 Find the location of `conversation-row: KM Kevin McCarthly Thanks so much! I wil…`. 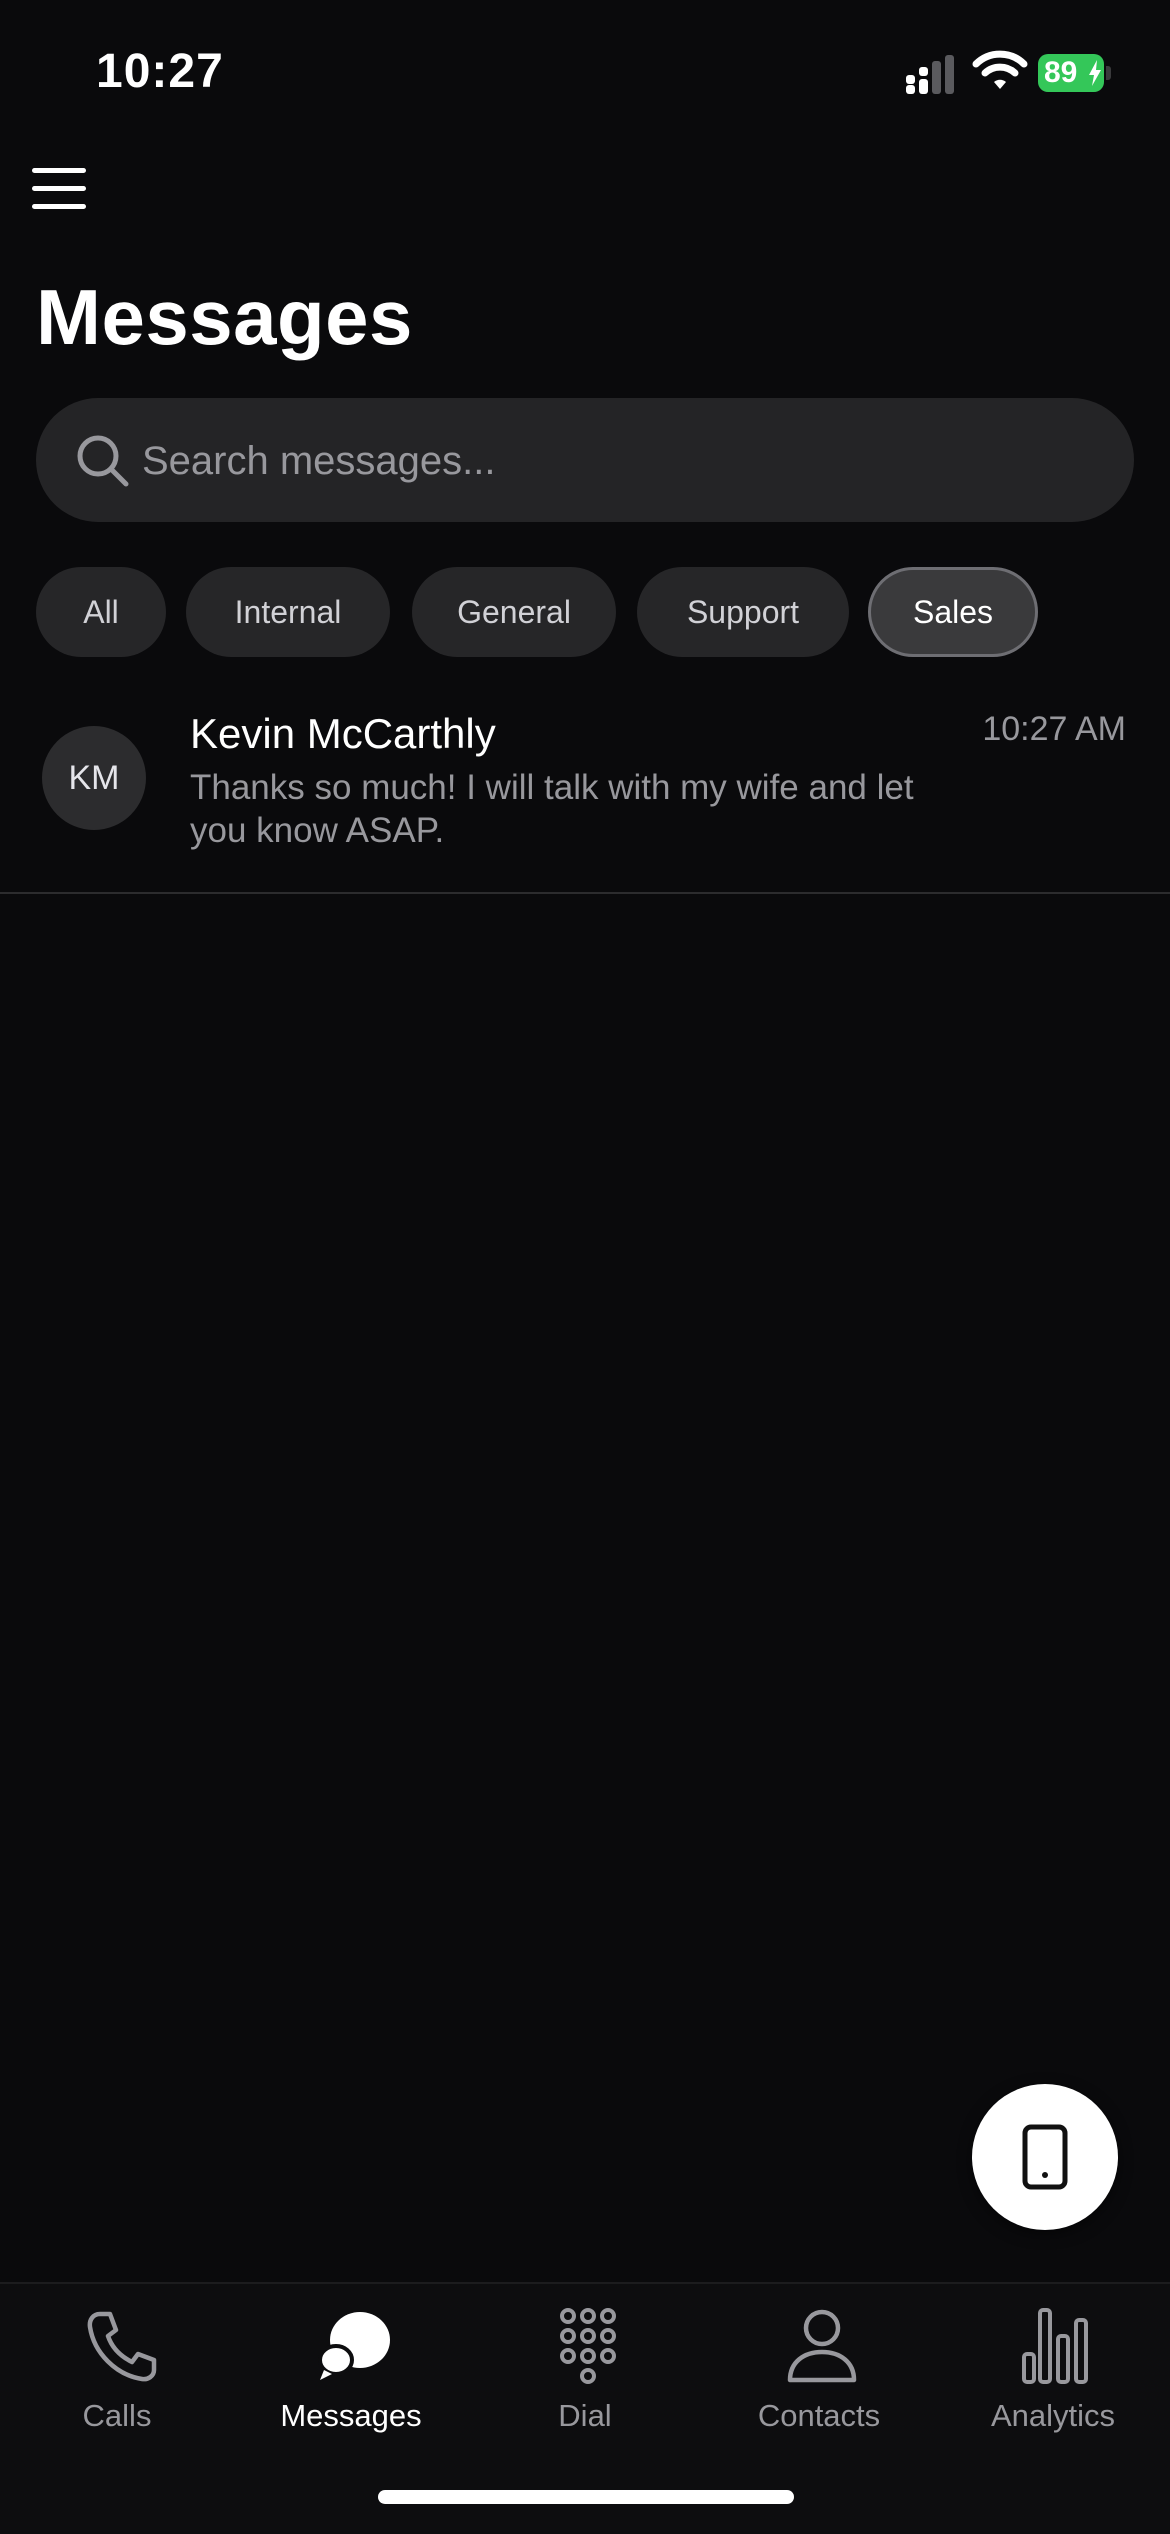

conversation-row: KM Kevin McCarthly Thanks so much! I wil… is located at coordinates (585, 797).